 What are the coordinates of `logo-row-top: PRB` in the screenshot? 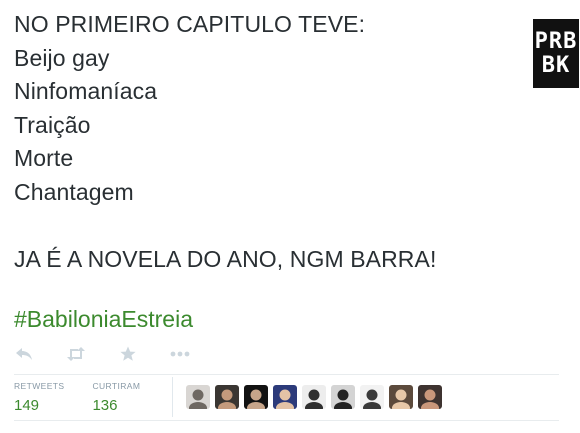 It's located at (556, 41).